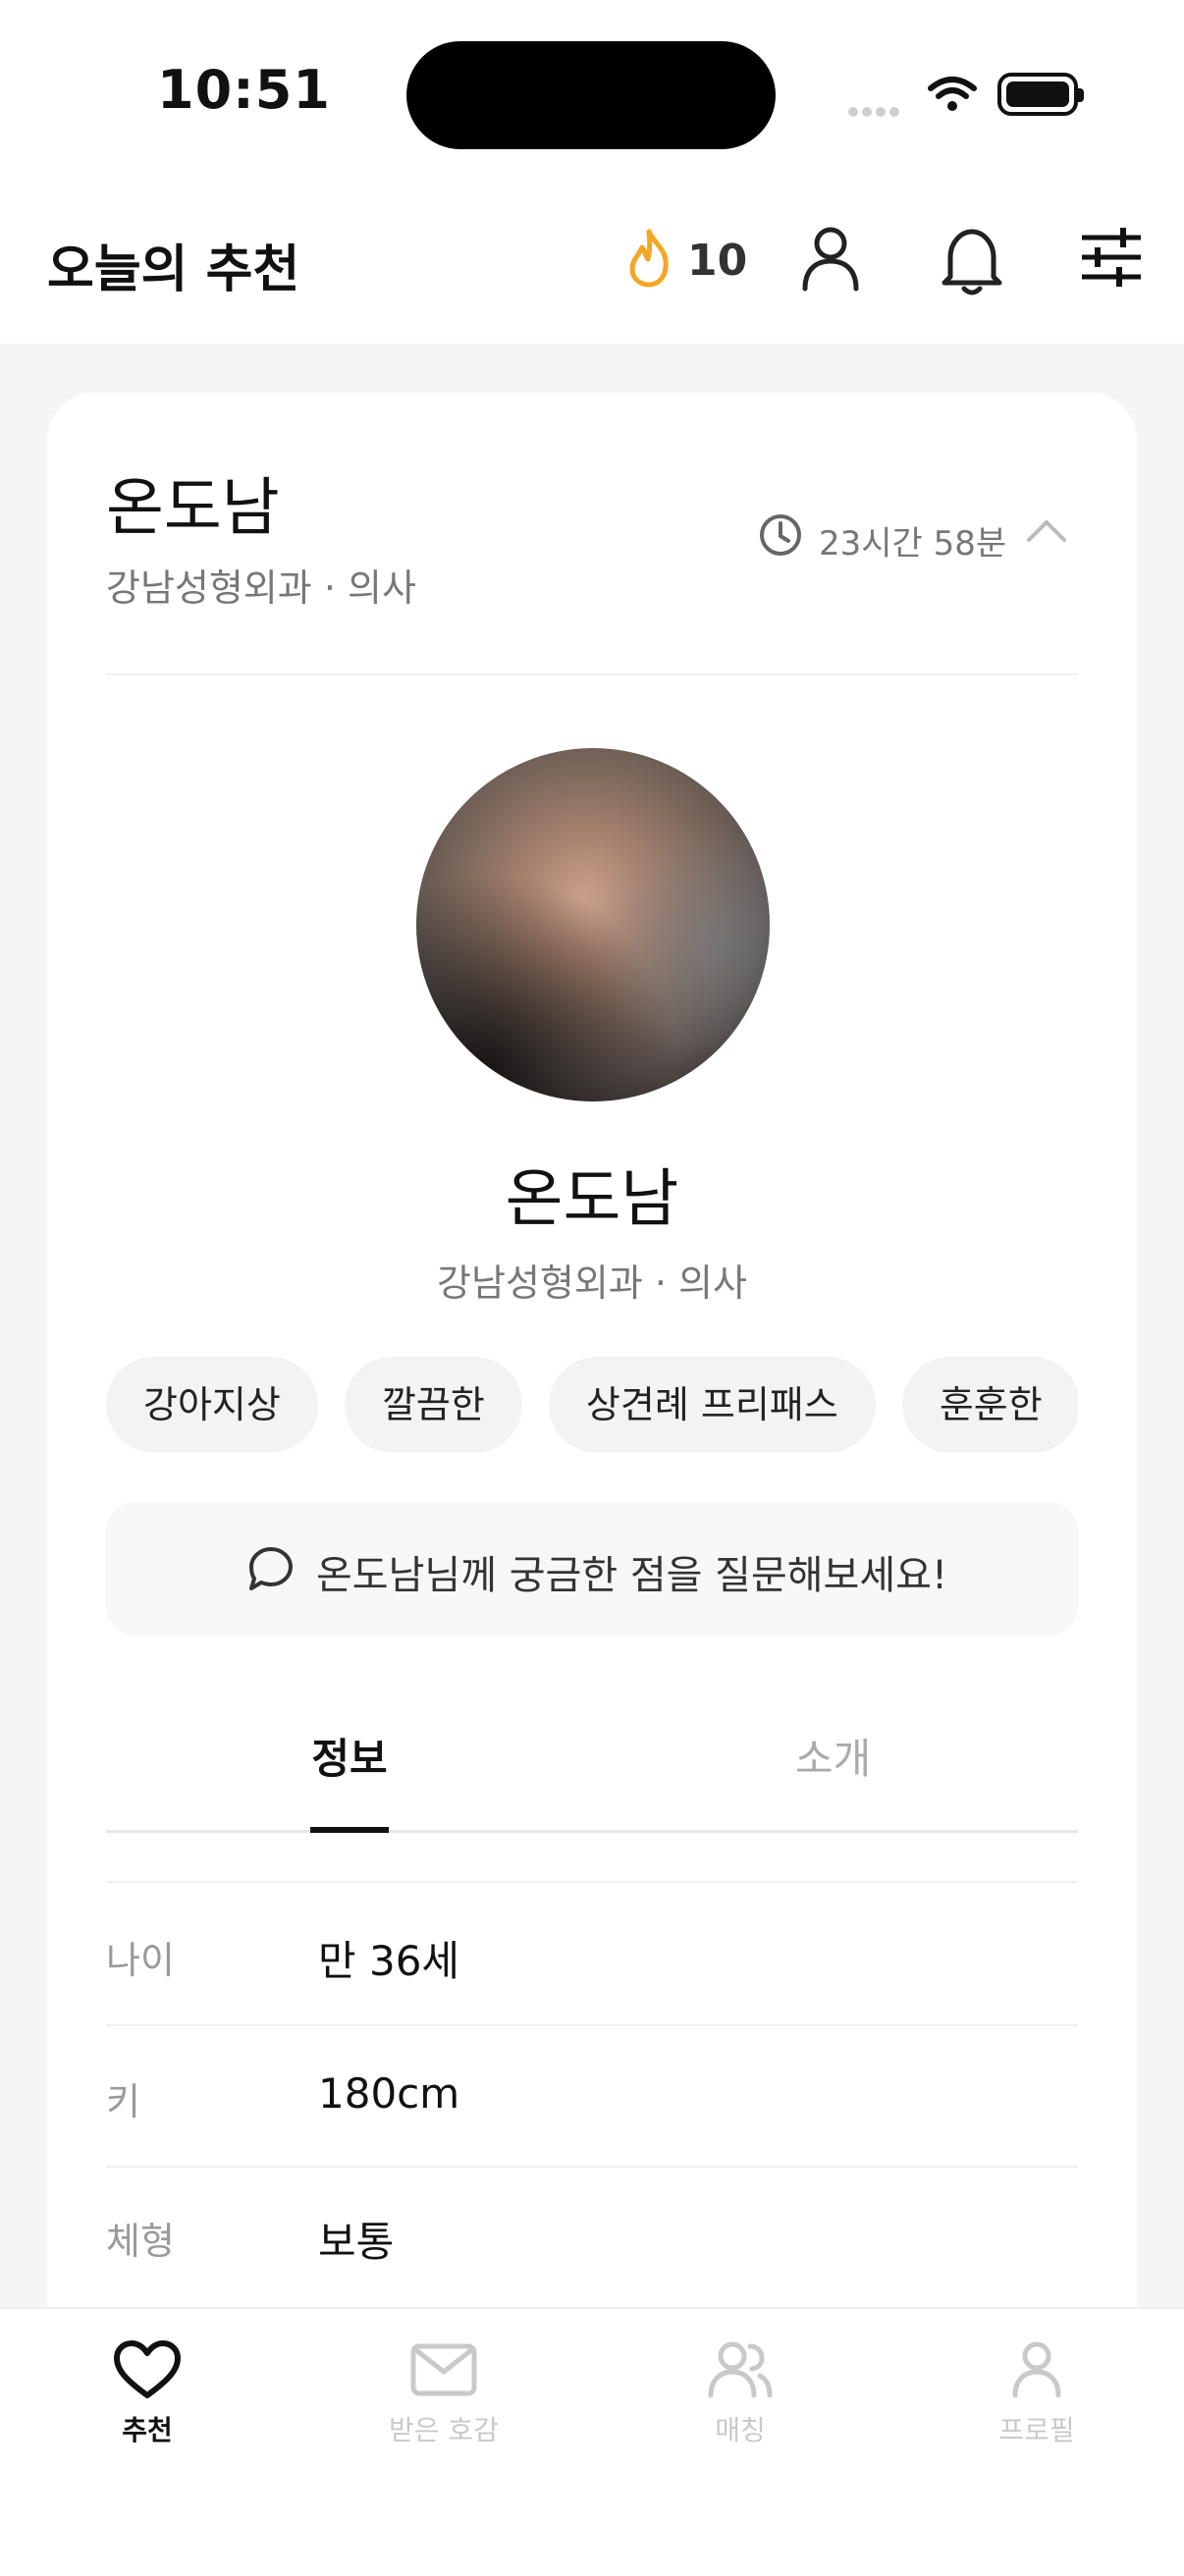  I want to click on status-bar: 10:51, so click(592, 93).